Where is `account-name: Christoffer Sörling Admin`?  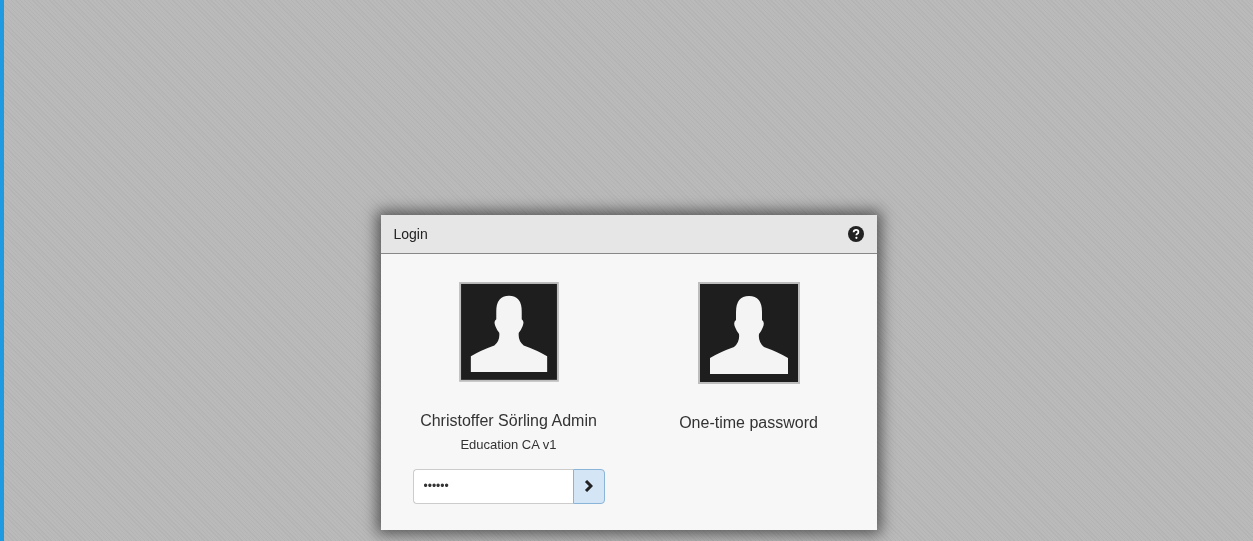
account-name: Christoffer Sörling Admin is located at coordinates (508, 420).